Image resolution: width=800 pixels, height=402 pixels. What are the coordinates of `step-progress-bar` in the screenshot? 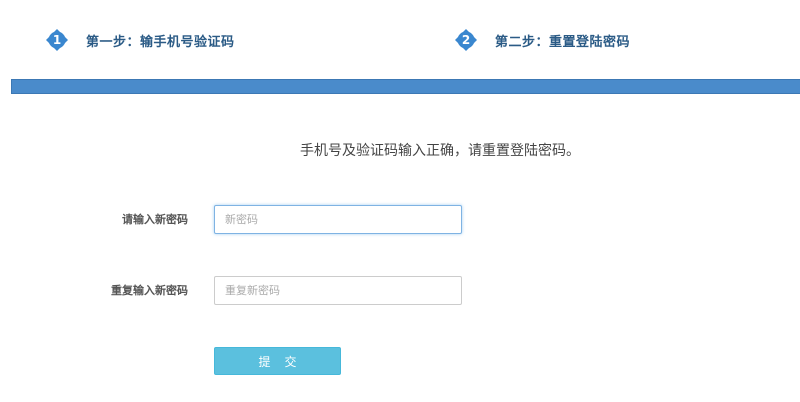 It's located at (405, 86).